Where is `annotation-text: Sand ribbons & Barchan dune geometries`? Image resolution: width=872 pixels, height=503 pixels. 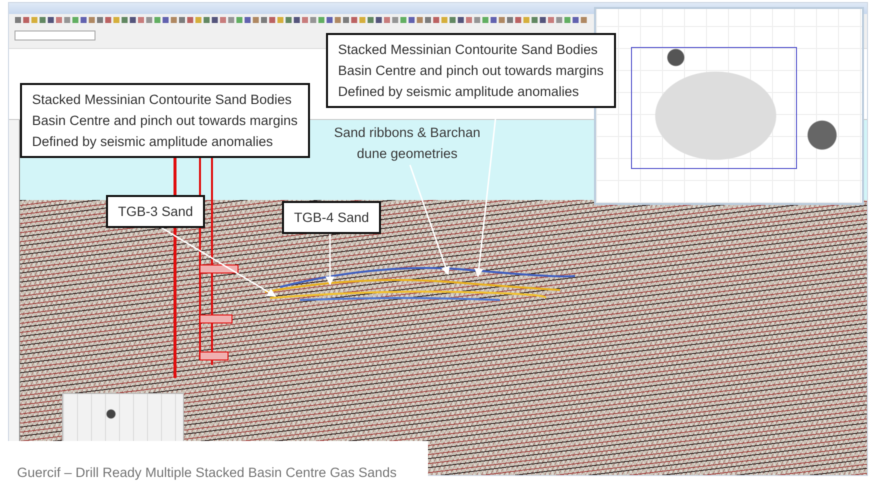
annotation-text: Sand ribbons & Barchan dune geometries is located at coordinates (407, 143).